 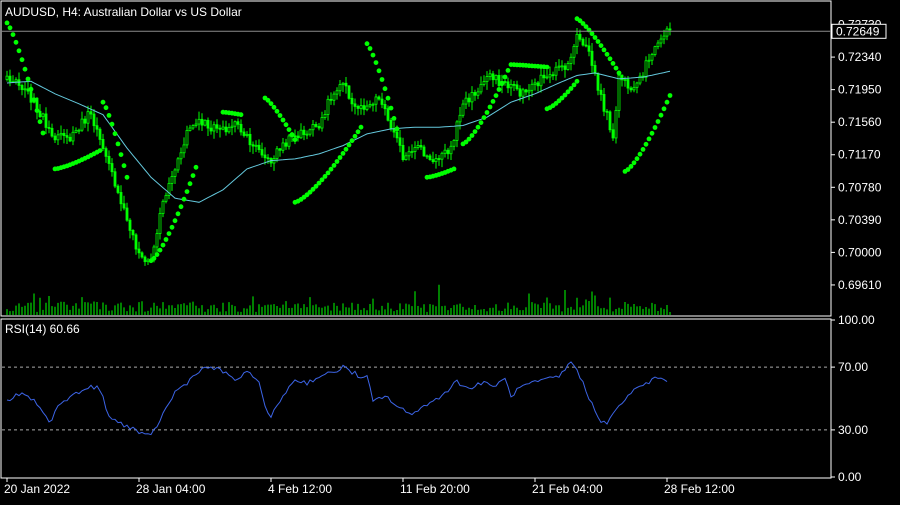 I want to click on time-tick-label: 4 Feb 12:00, so click(x=300, y=489).